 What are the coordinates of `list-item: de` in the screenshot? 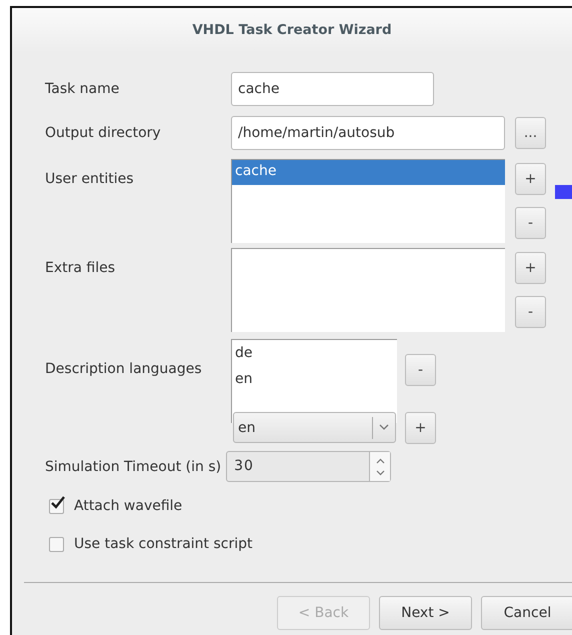 It's located at (314, 355).